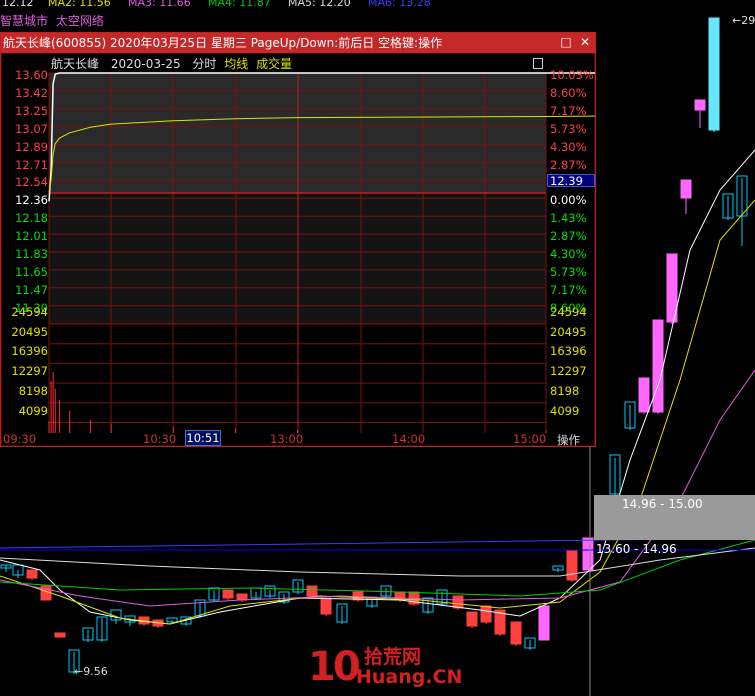 The height and width of the screenshot is (696, 755). Describe the element at coordinates (568, 218) in the screenshot. I see `pct-tick-label: 1.43%` at that location.